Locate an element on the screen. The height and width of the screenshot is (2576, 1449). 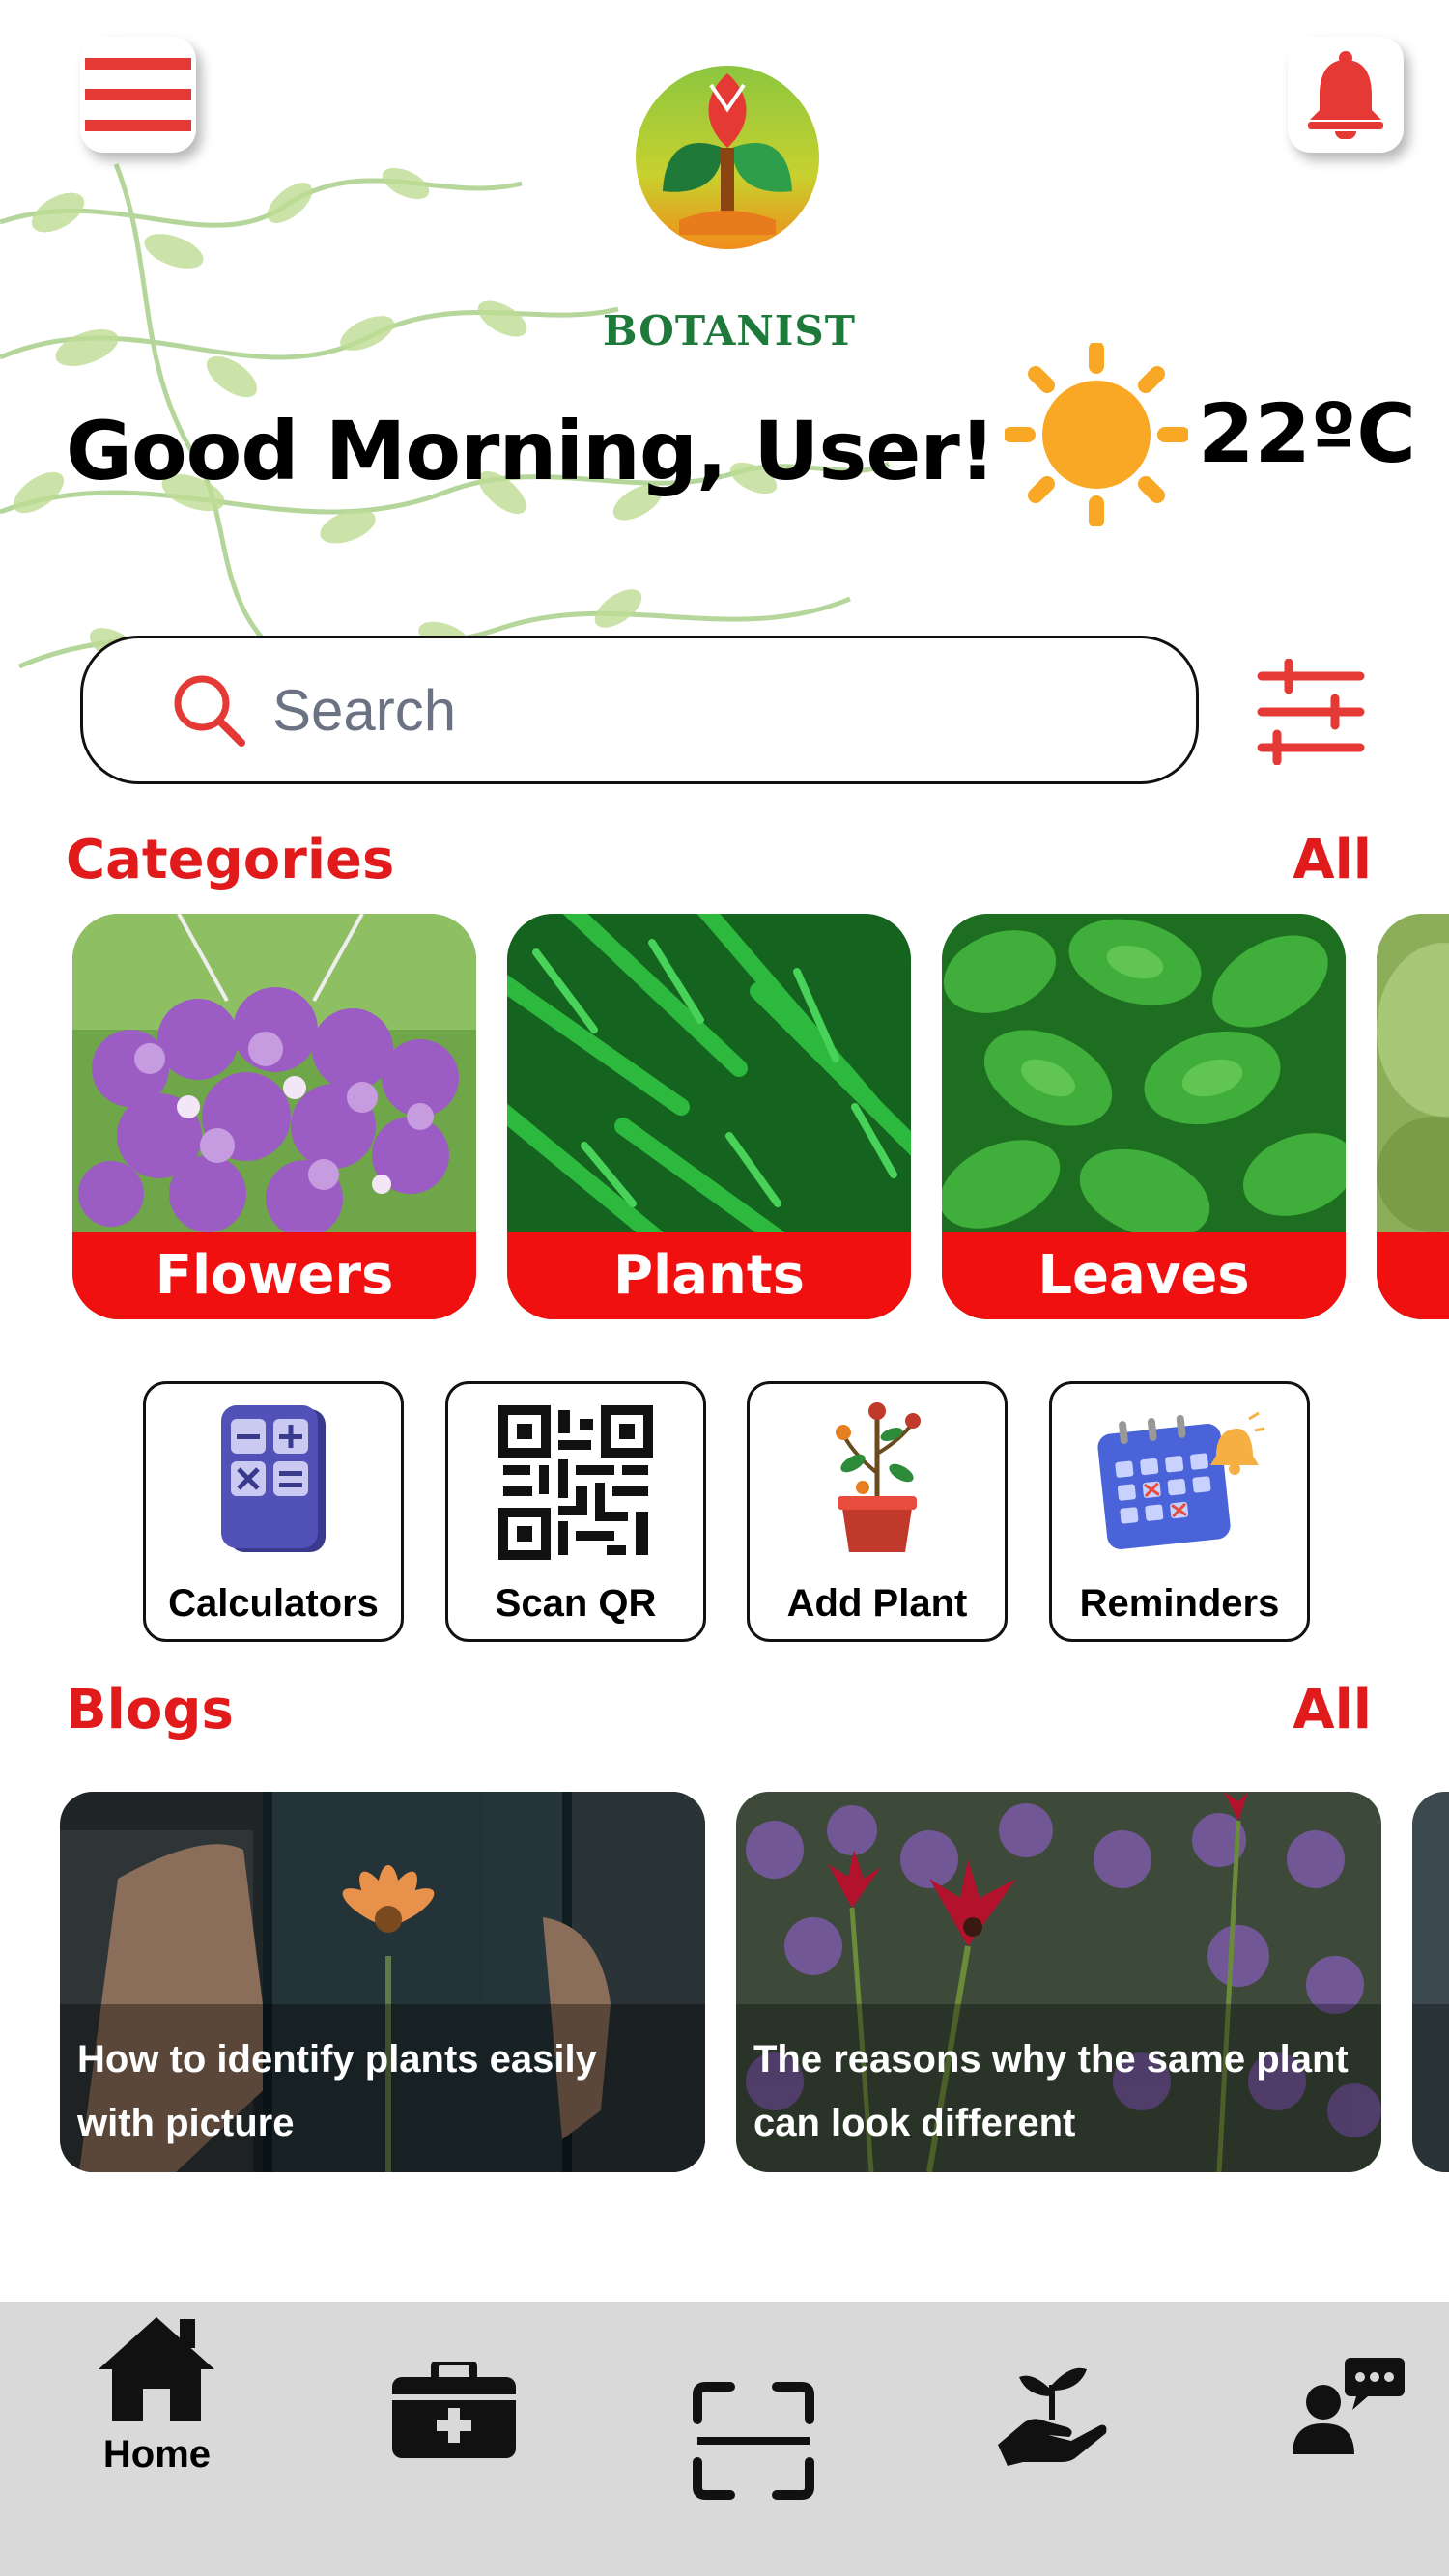
botanist-logo is located at coordinates (727, 157).